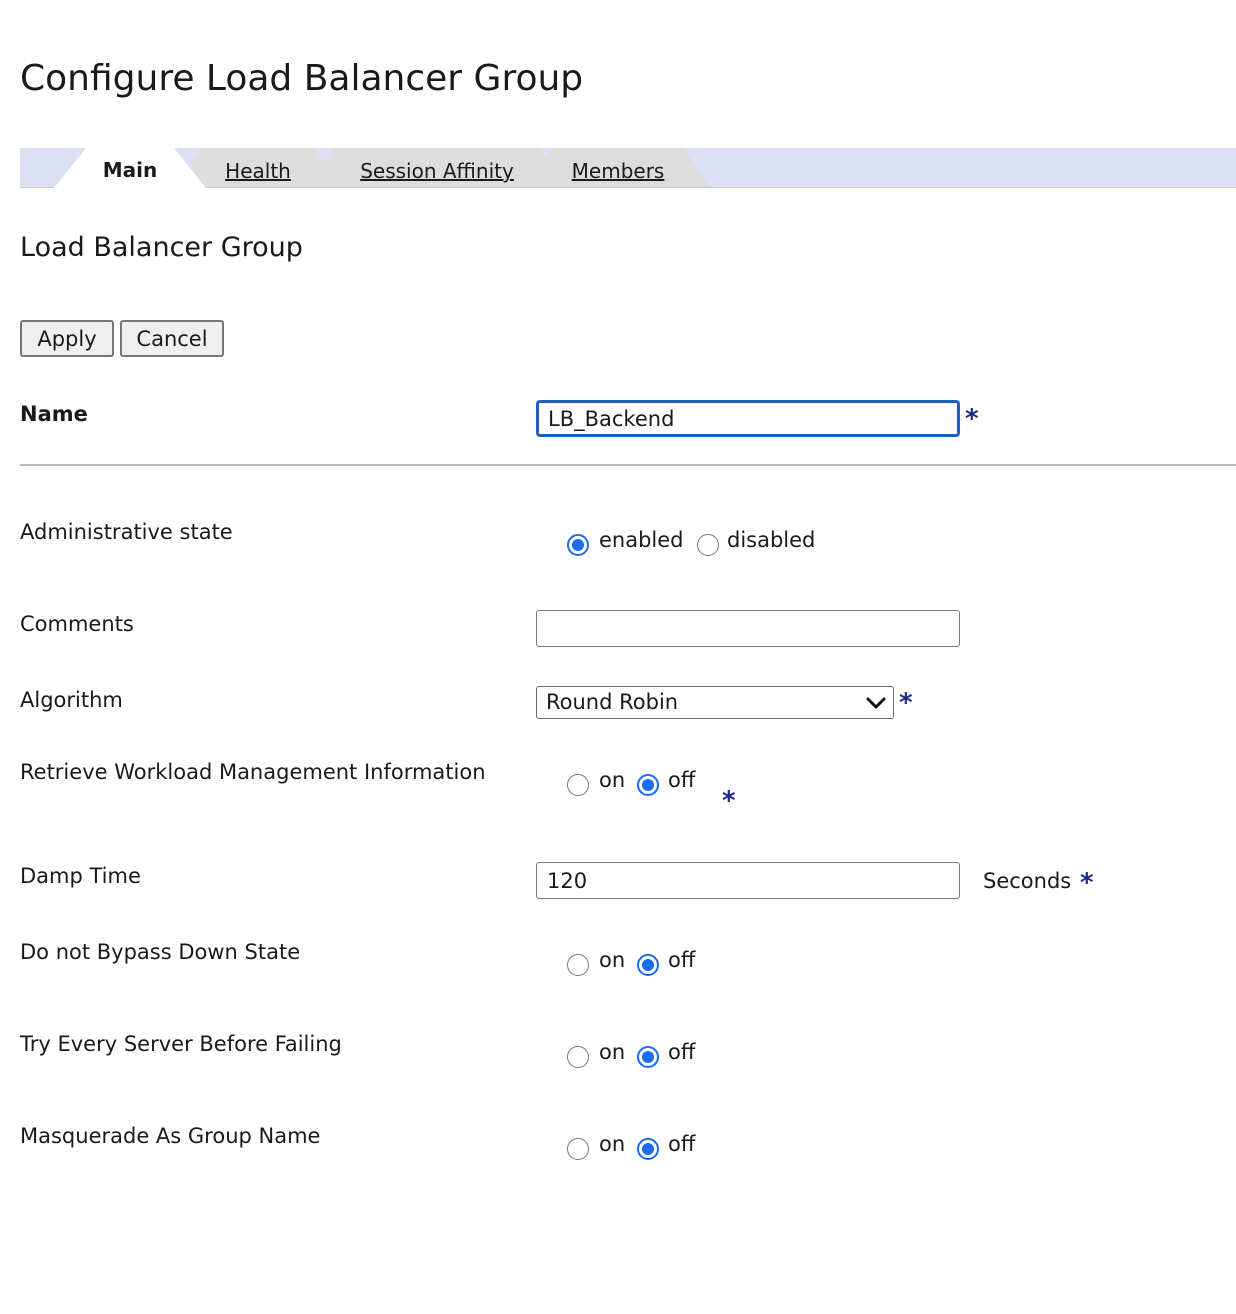  Describe the element at coordinates (253, 772) in the screenshot. I see `retrieve-wlm-label: Retrieve Workload Management Information` at that location.